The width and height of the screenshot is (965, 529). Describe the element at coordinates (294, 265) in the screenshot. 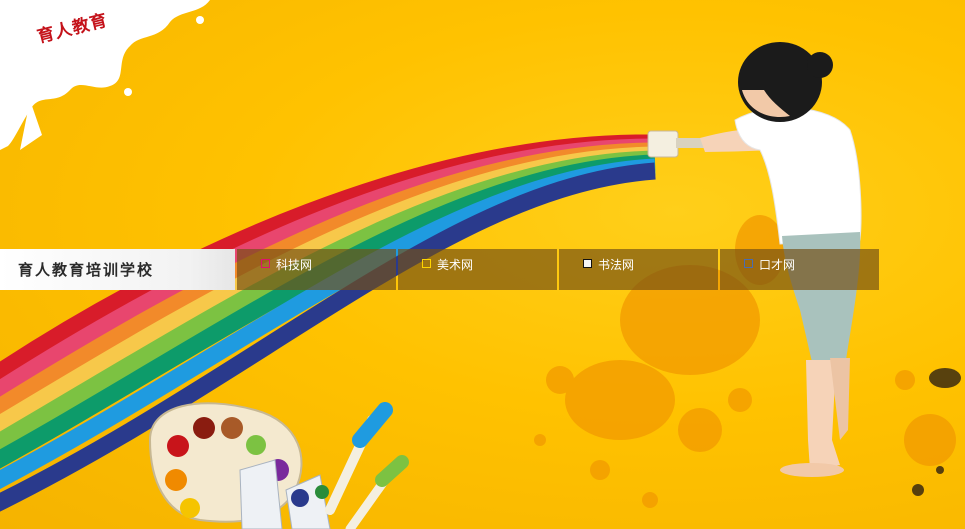

I see `nav-item-label: 科技网` at that location.